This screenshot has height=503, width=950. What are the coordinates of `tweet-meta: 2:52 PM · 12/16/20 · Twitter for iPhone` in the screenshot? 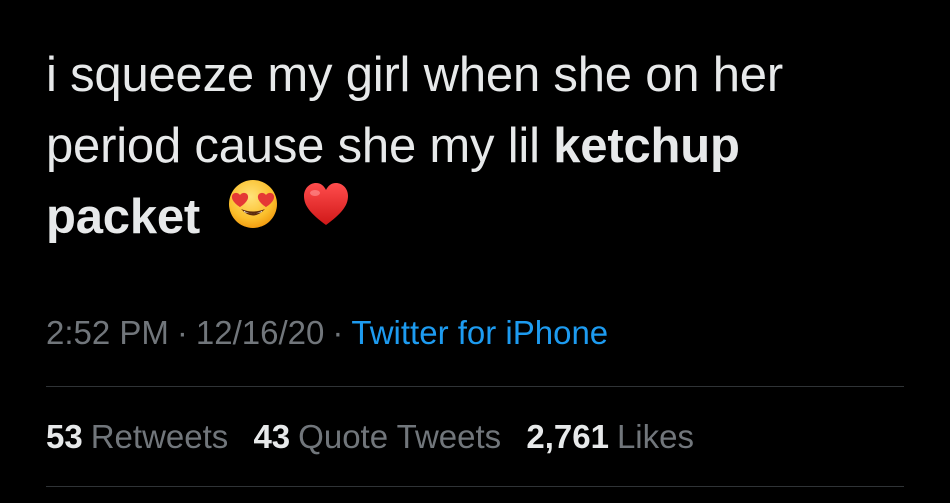 It's located at (327, 333).